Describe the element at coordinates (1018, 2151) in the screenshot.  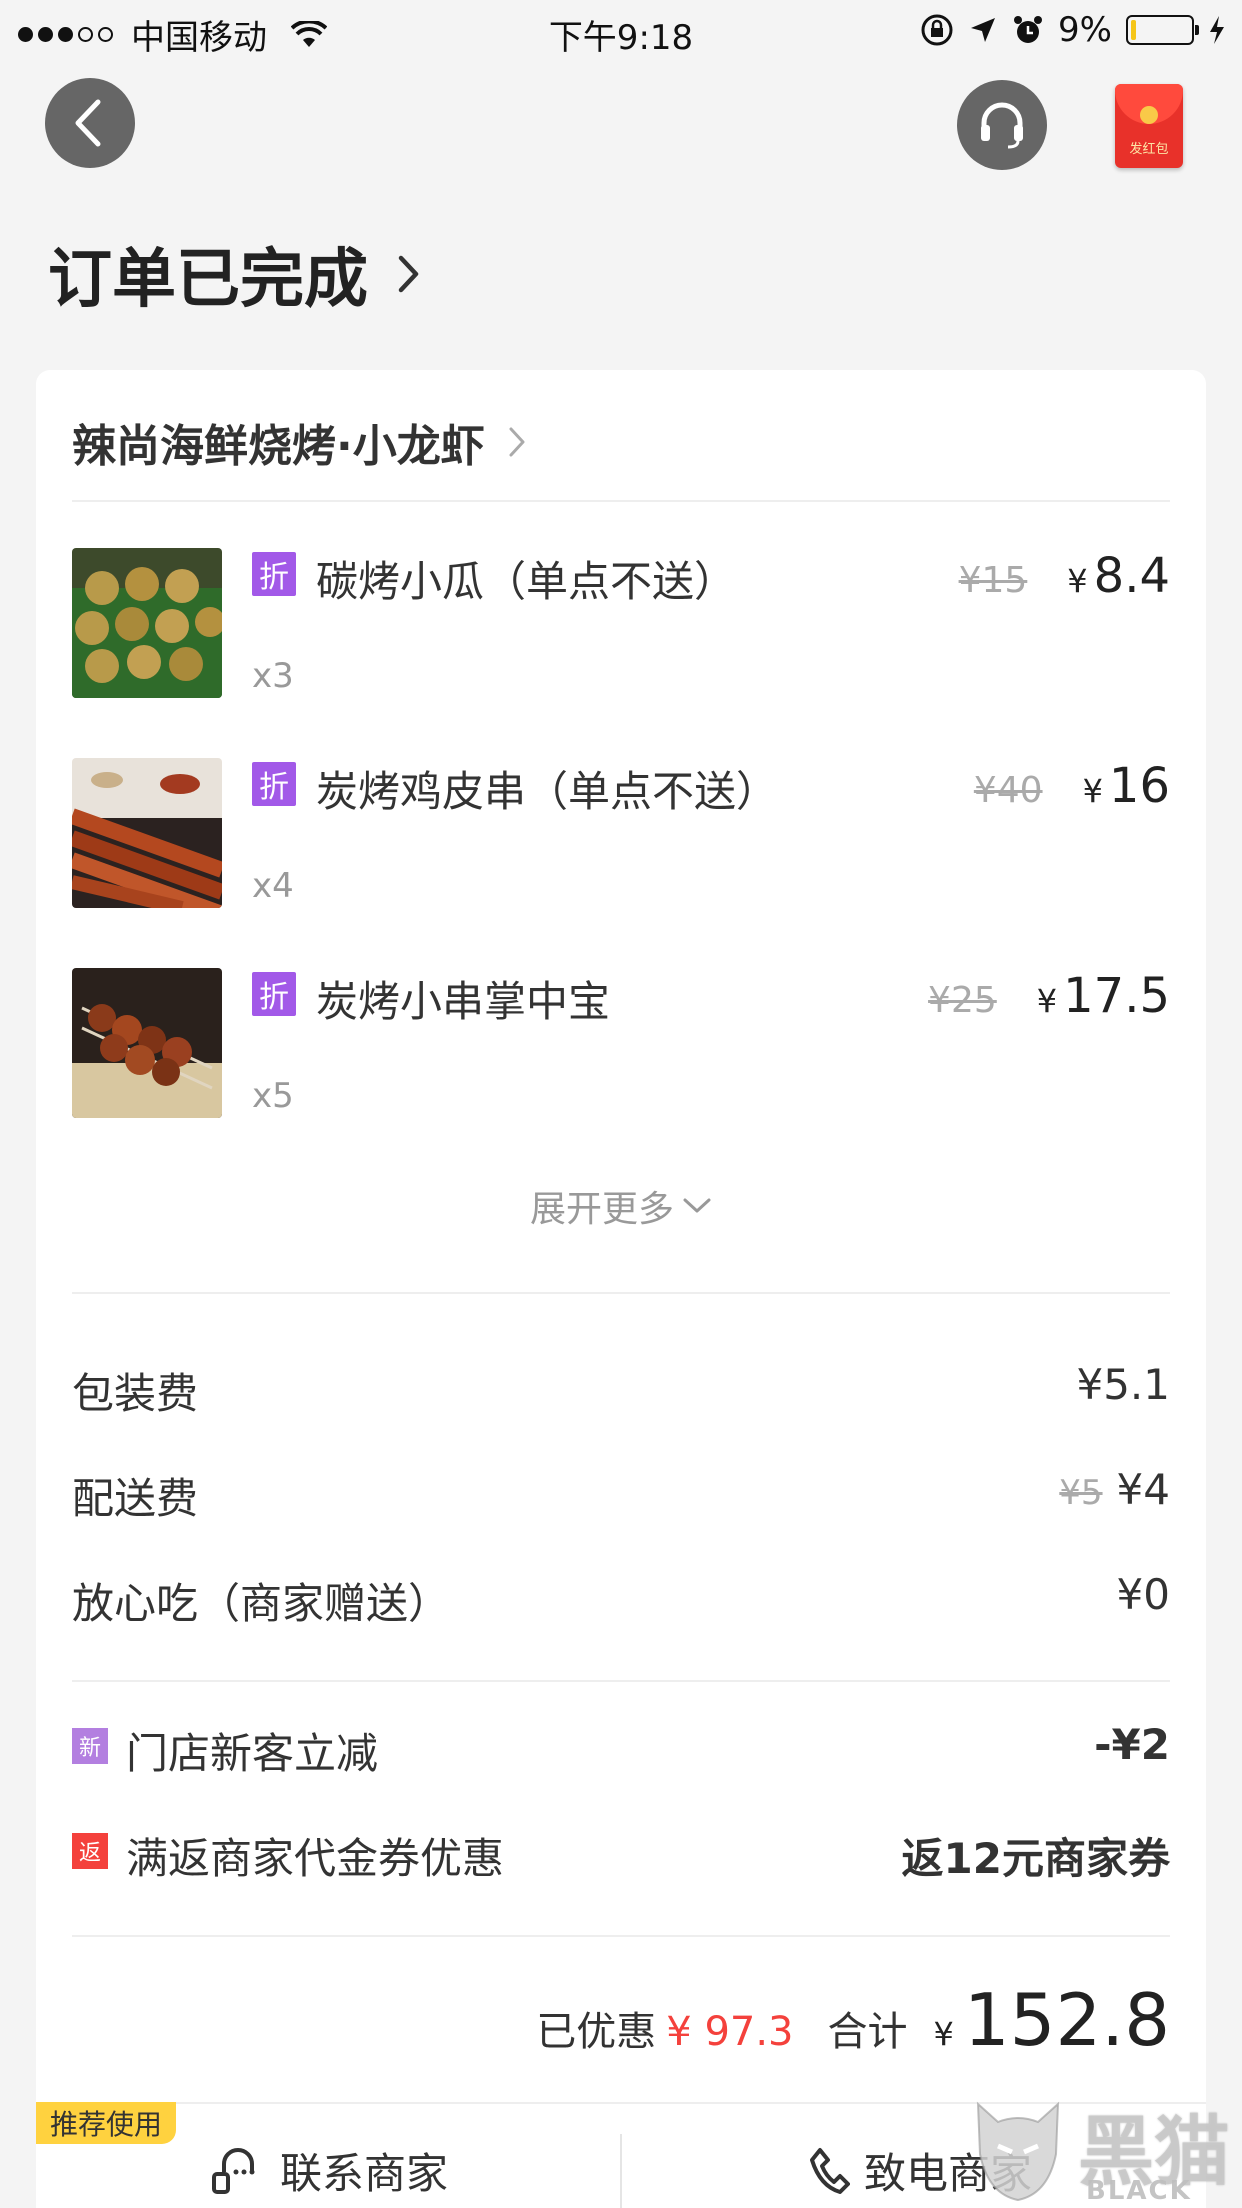
I see `cat-logo-icon` at that location.